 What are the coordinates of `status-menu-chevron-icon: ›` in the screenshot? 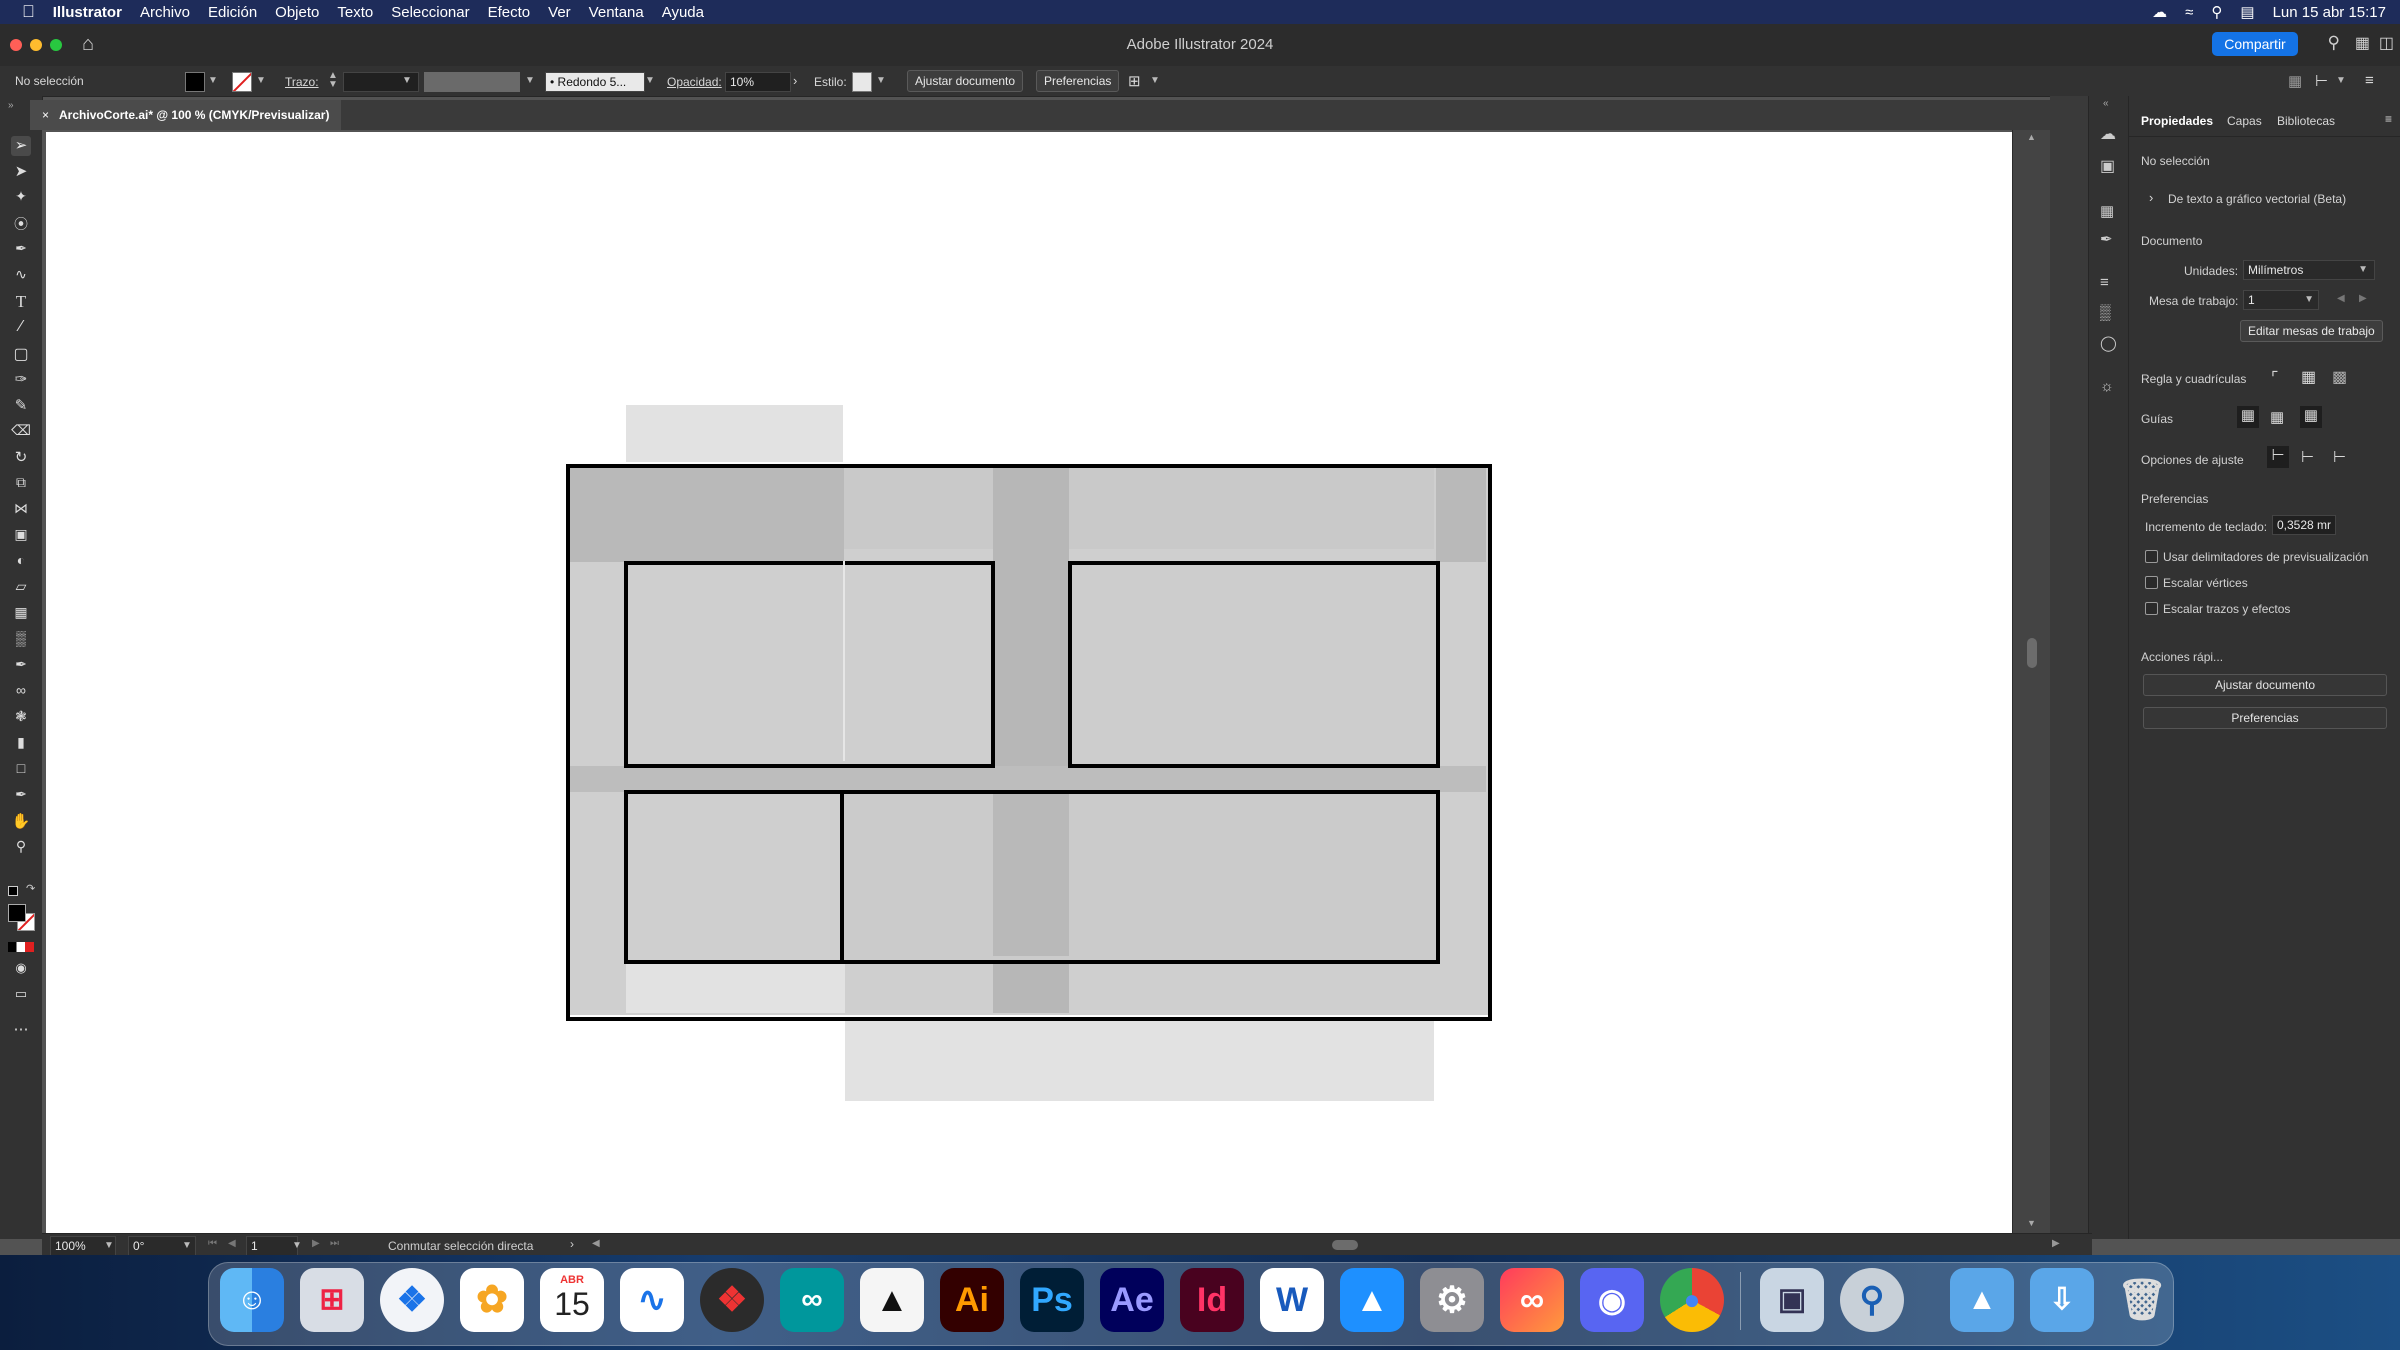 It's located at (572, 1244).